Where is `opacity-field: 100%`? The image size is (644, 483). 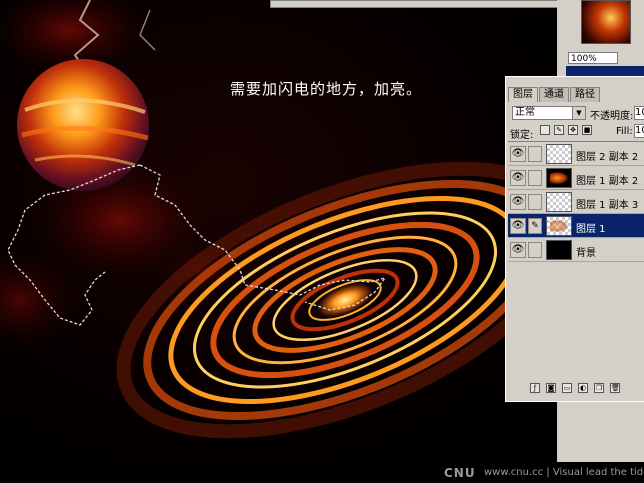 opacity-field: 100% is located at coordinates (639, 113).